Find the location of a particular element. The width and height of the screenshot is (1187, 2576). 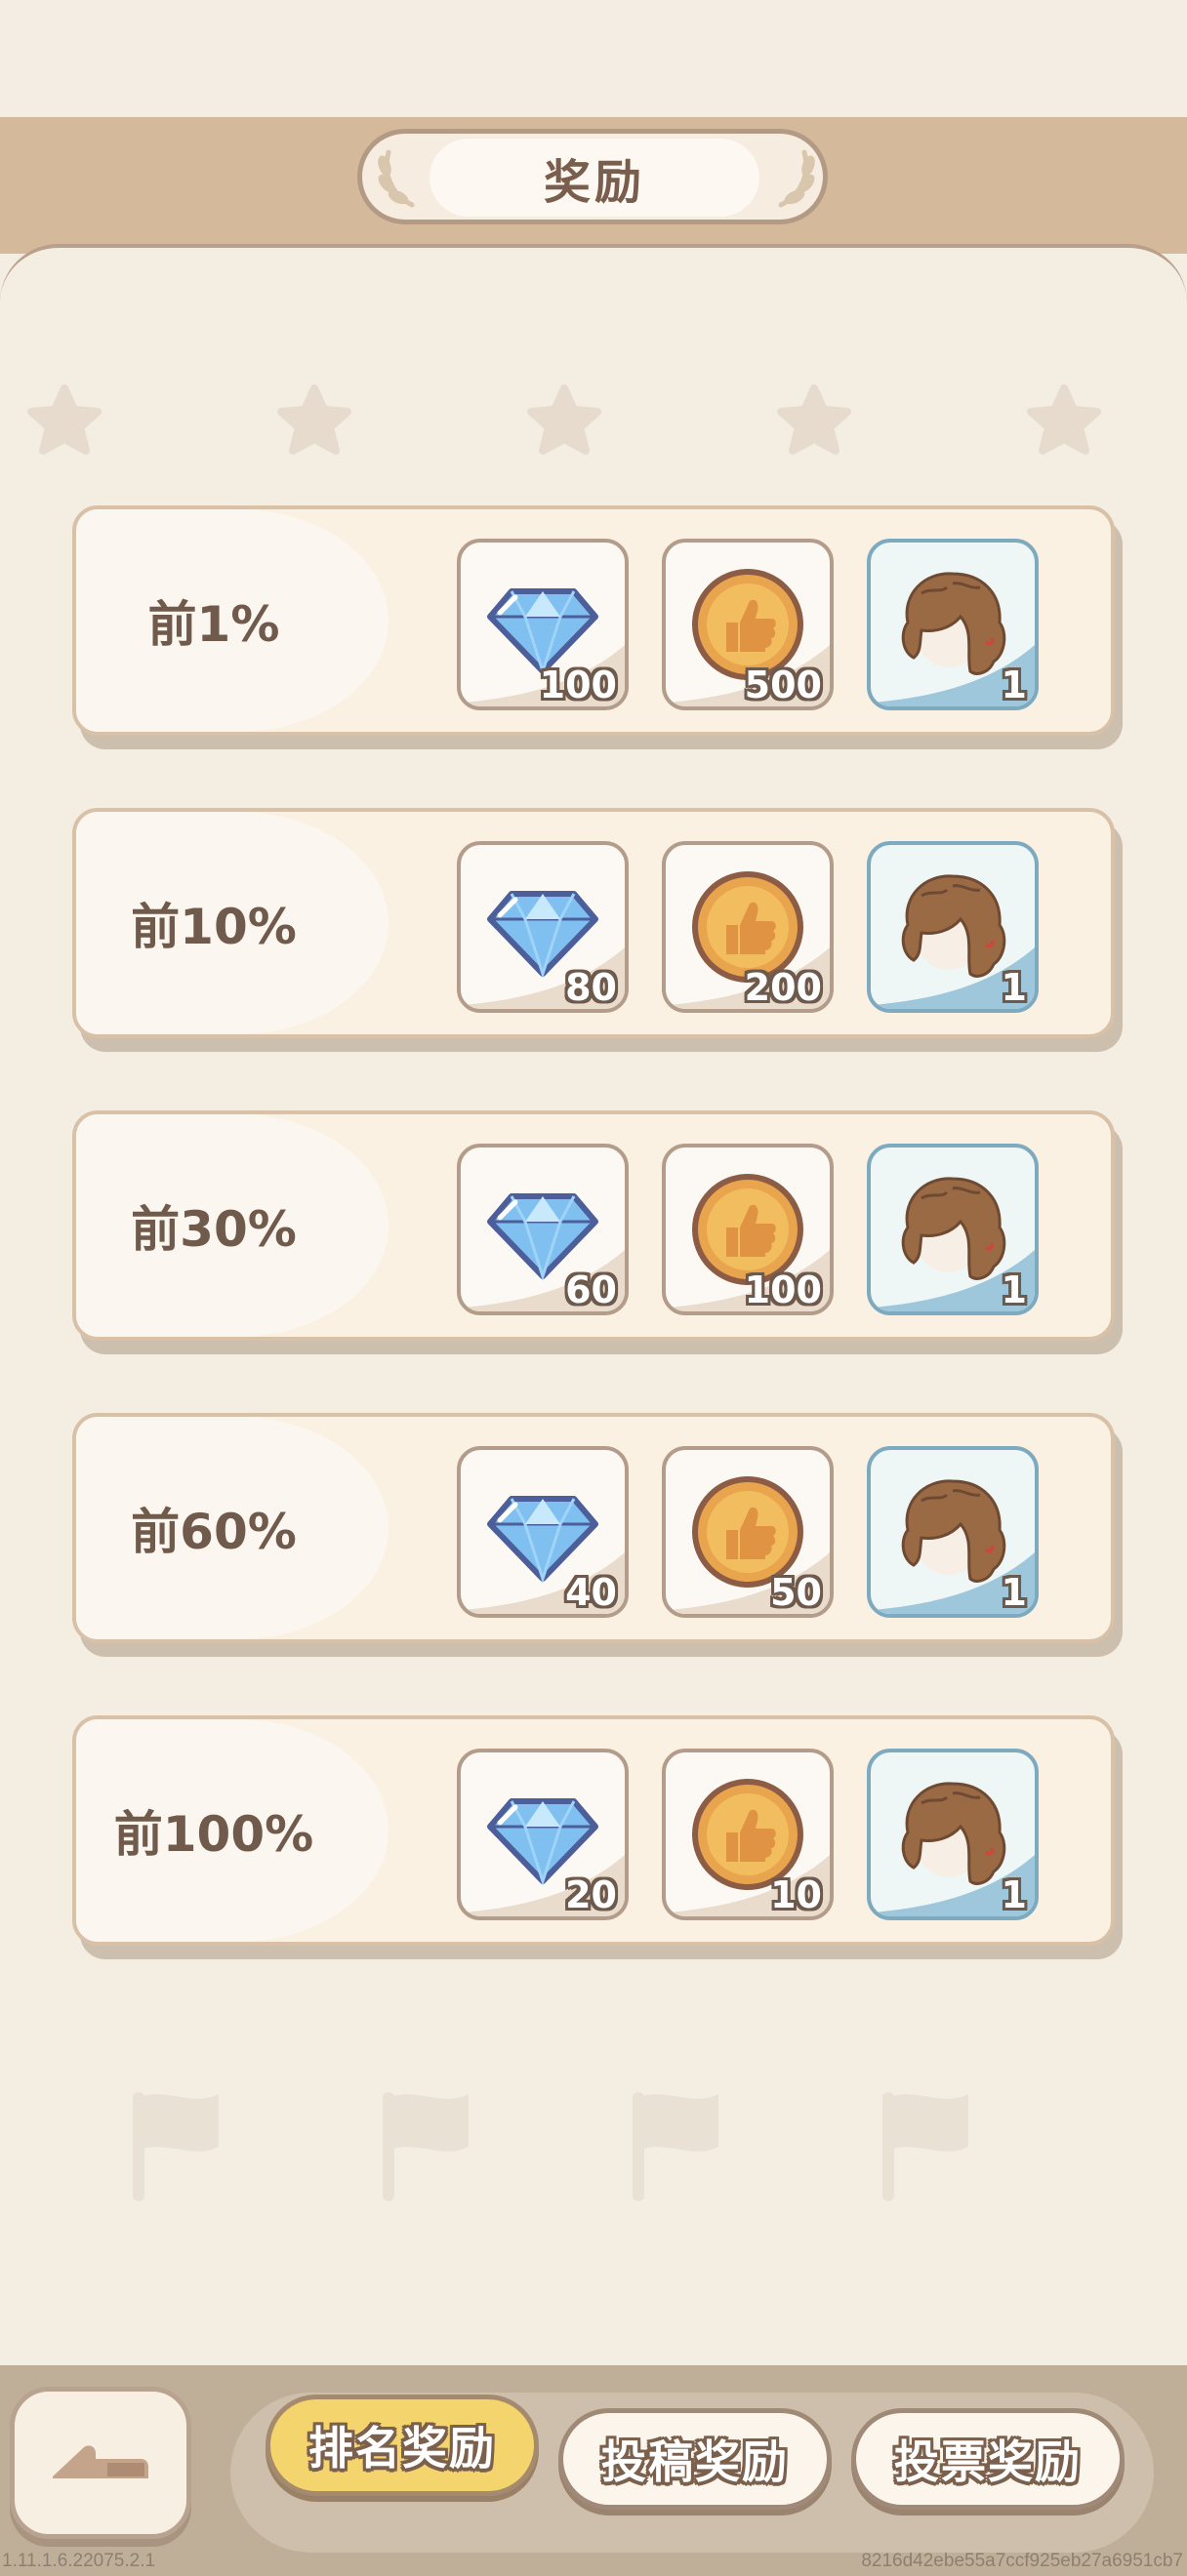

back-button is located at coordinates (100, 2463).